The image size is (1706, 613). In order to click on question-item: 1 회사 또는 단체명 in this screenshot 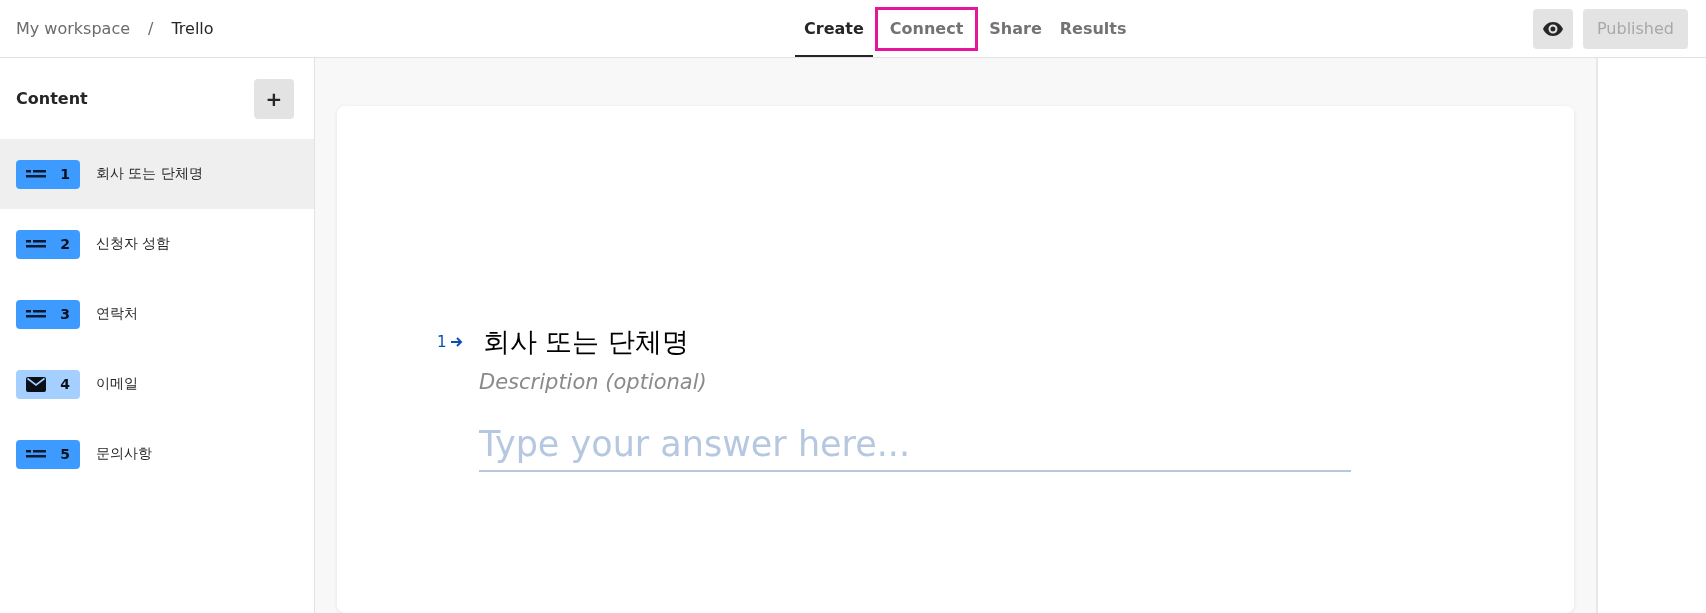, I will do `click(157, 174)`.